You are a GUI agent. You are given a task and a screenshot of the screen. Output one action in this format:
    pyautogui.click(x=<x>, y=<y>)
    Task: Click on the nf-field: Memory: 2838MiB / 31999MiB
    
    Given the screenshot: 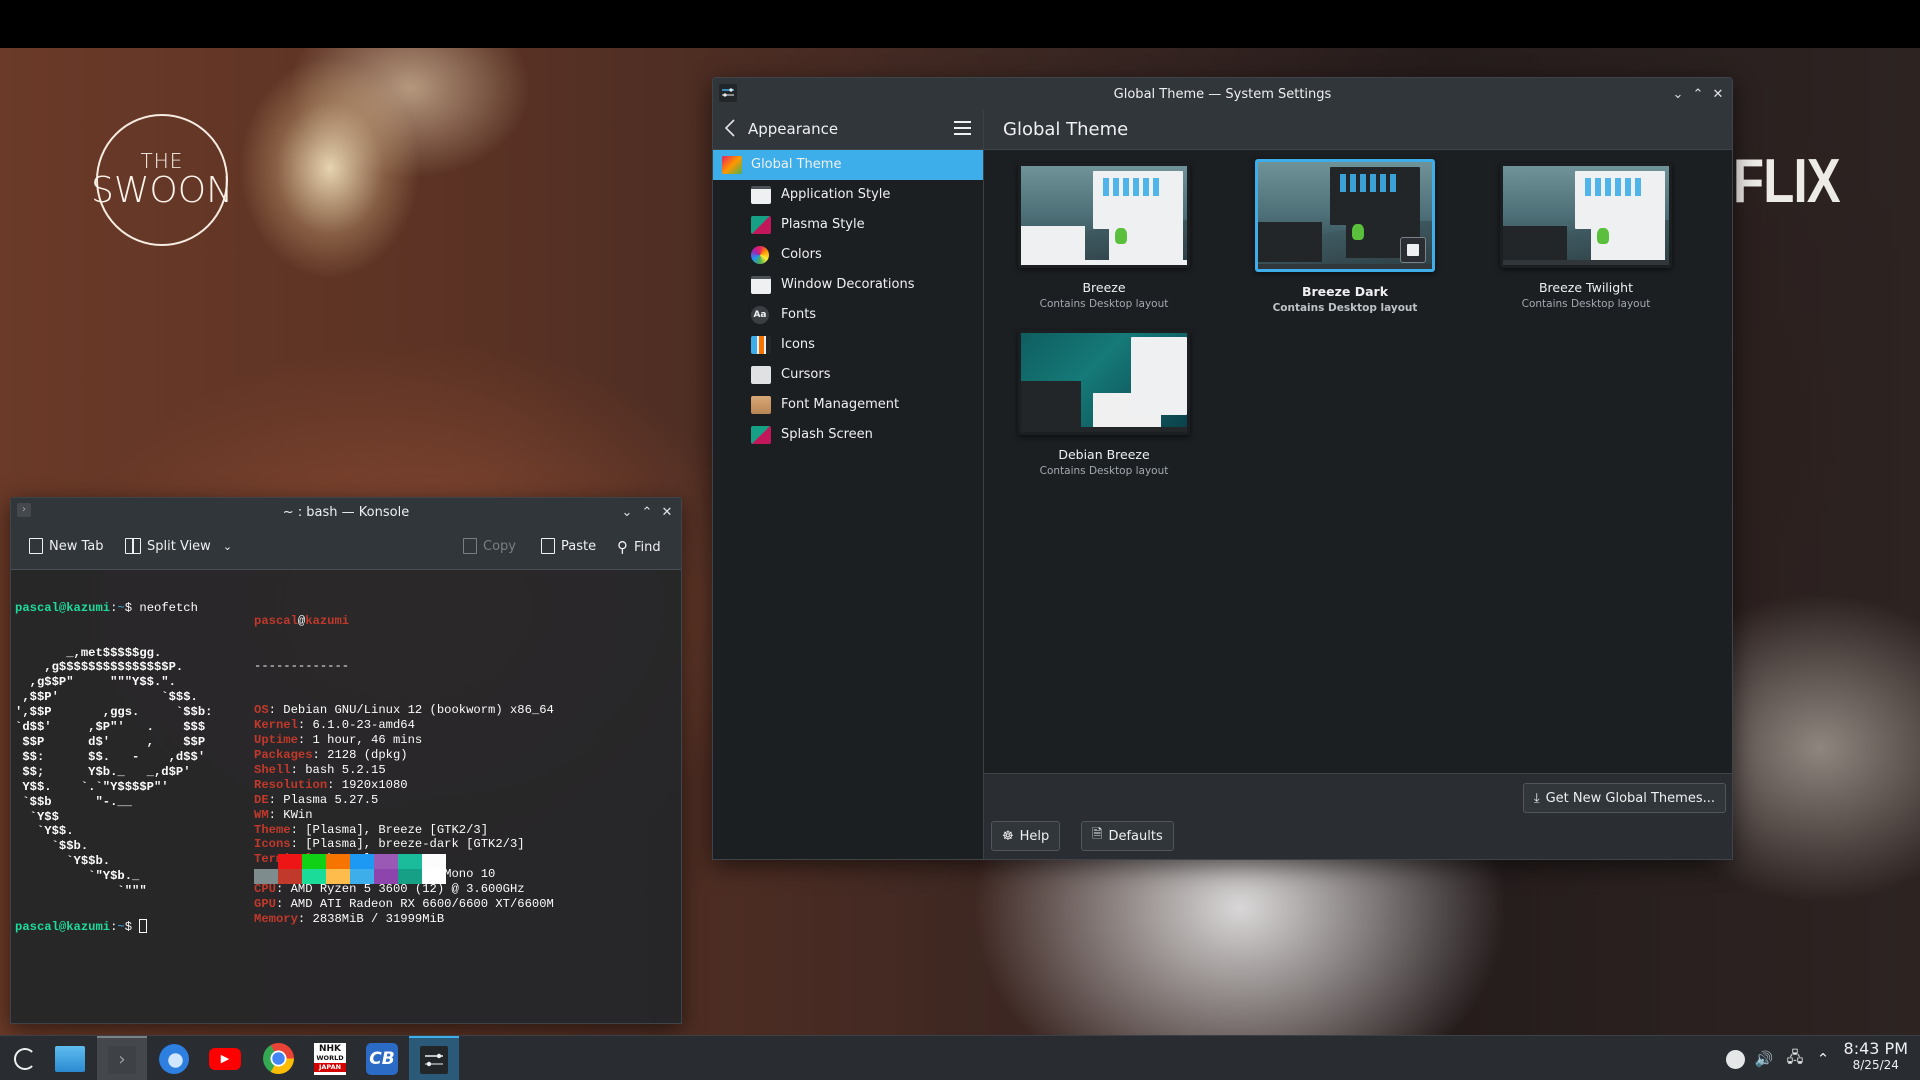 What is the action you would take?
    pyautogui.click(x=404, y=919)
    